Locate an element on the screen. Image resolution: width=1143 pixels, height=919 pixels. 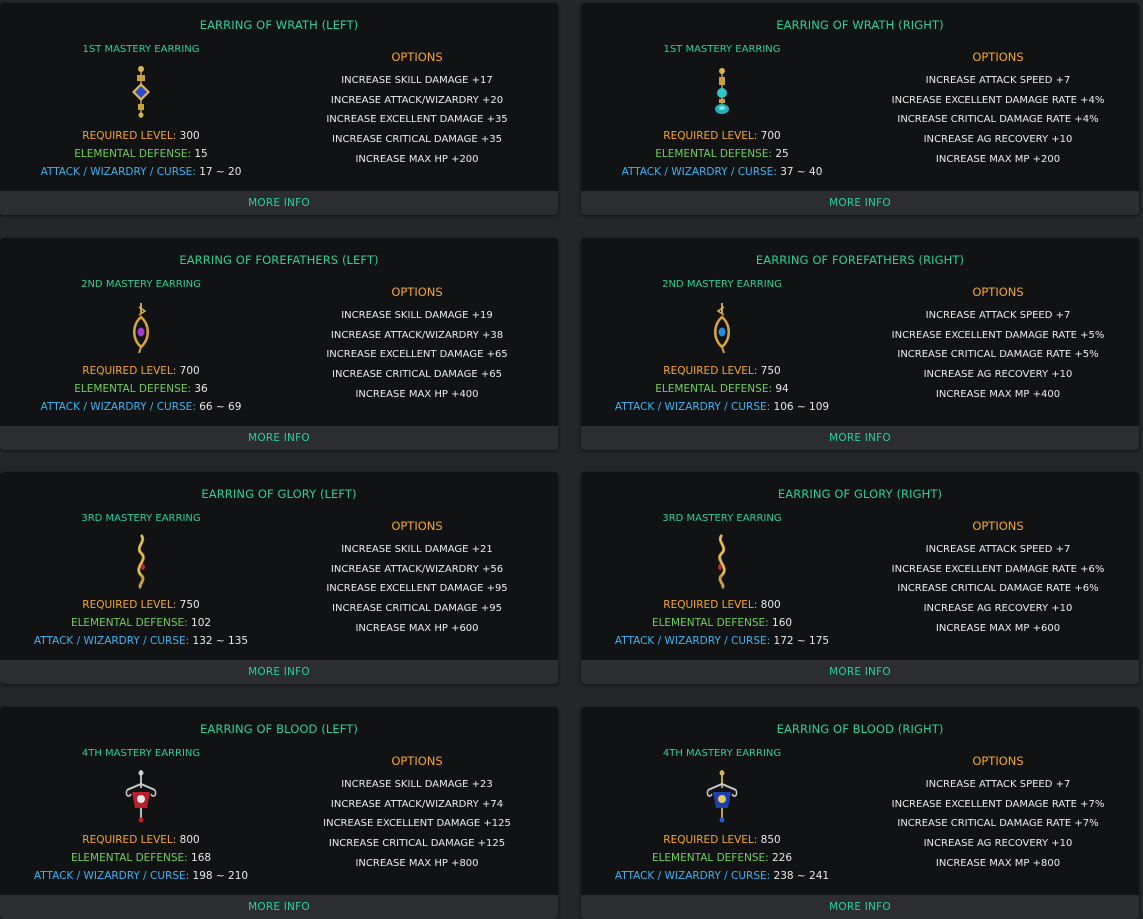
option-item: INCREASE MAX MP +200 is located at coordinates (998, 159).